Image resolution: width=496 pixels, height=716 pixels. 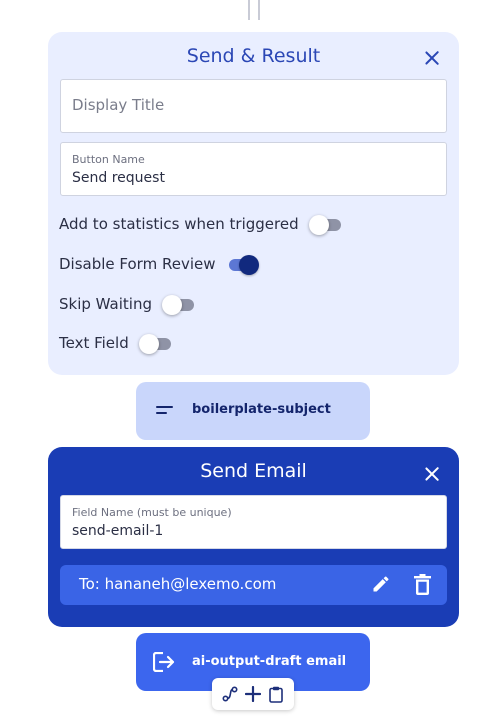 I want to click on toggle-label: Skip Waiting, so click(x=105, y=304).